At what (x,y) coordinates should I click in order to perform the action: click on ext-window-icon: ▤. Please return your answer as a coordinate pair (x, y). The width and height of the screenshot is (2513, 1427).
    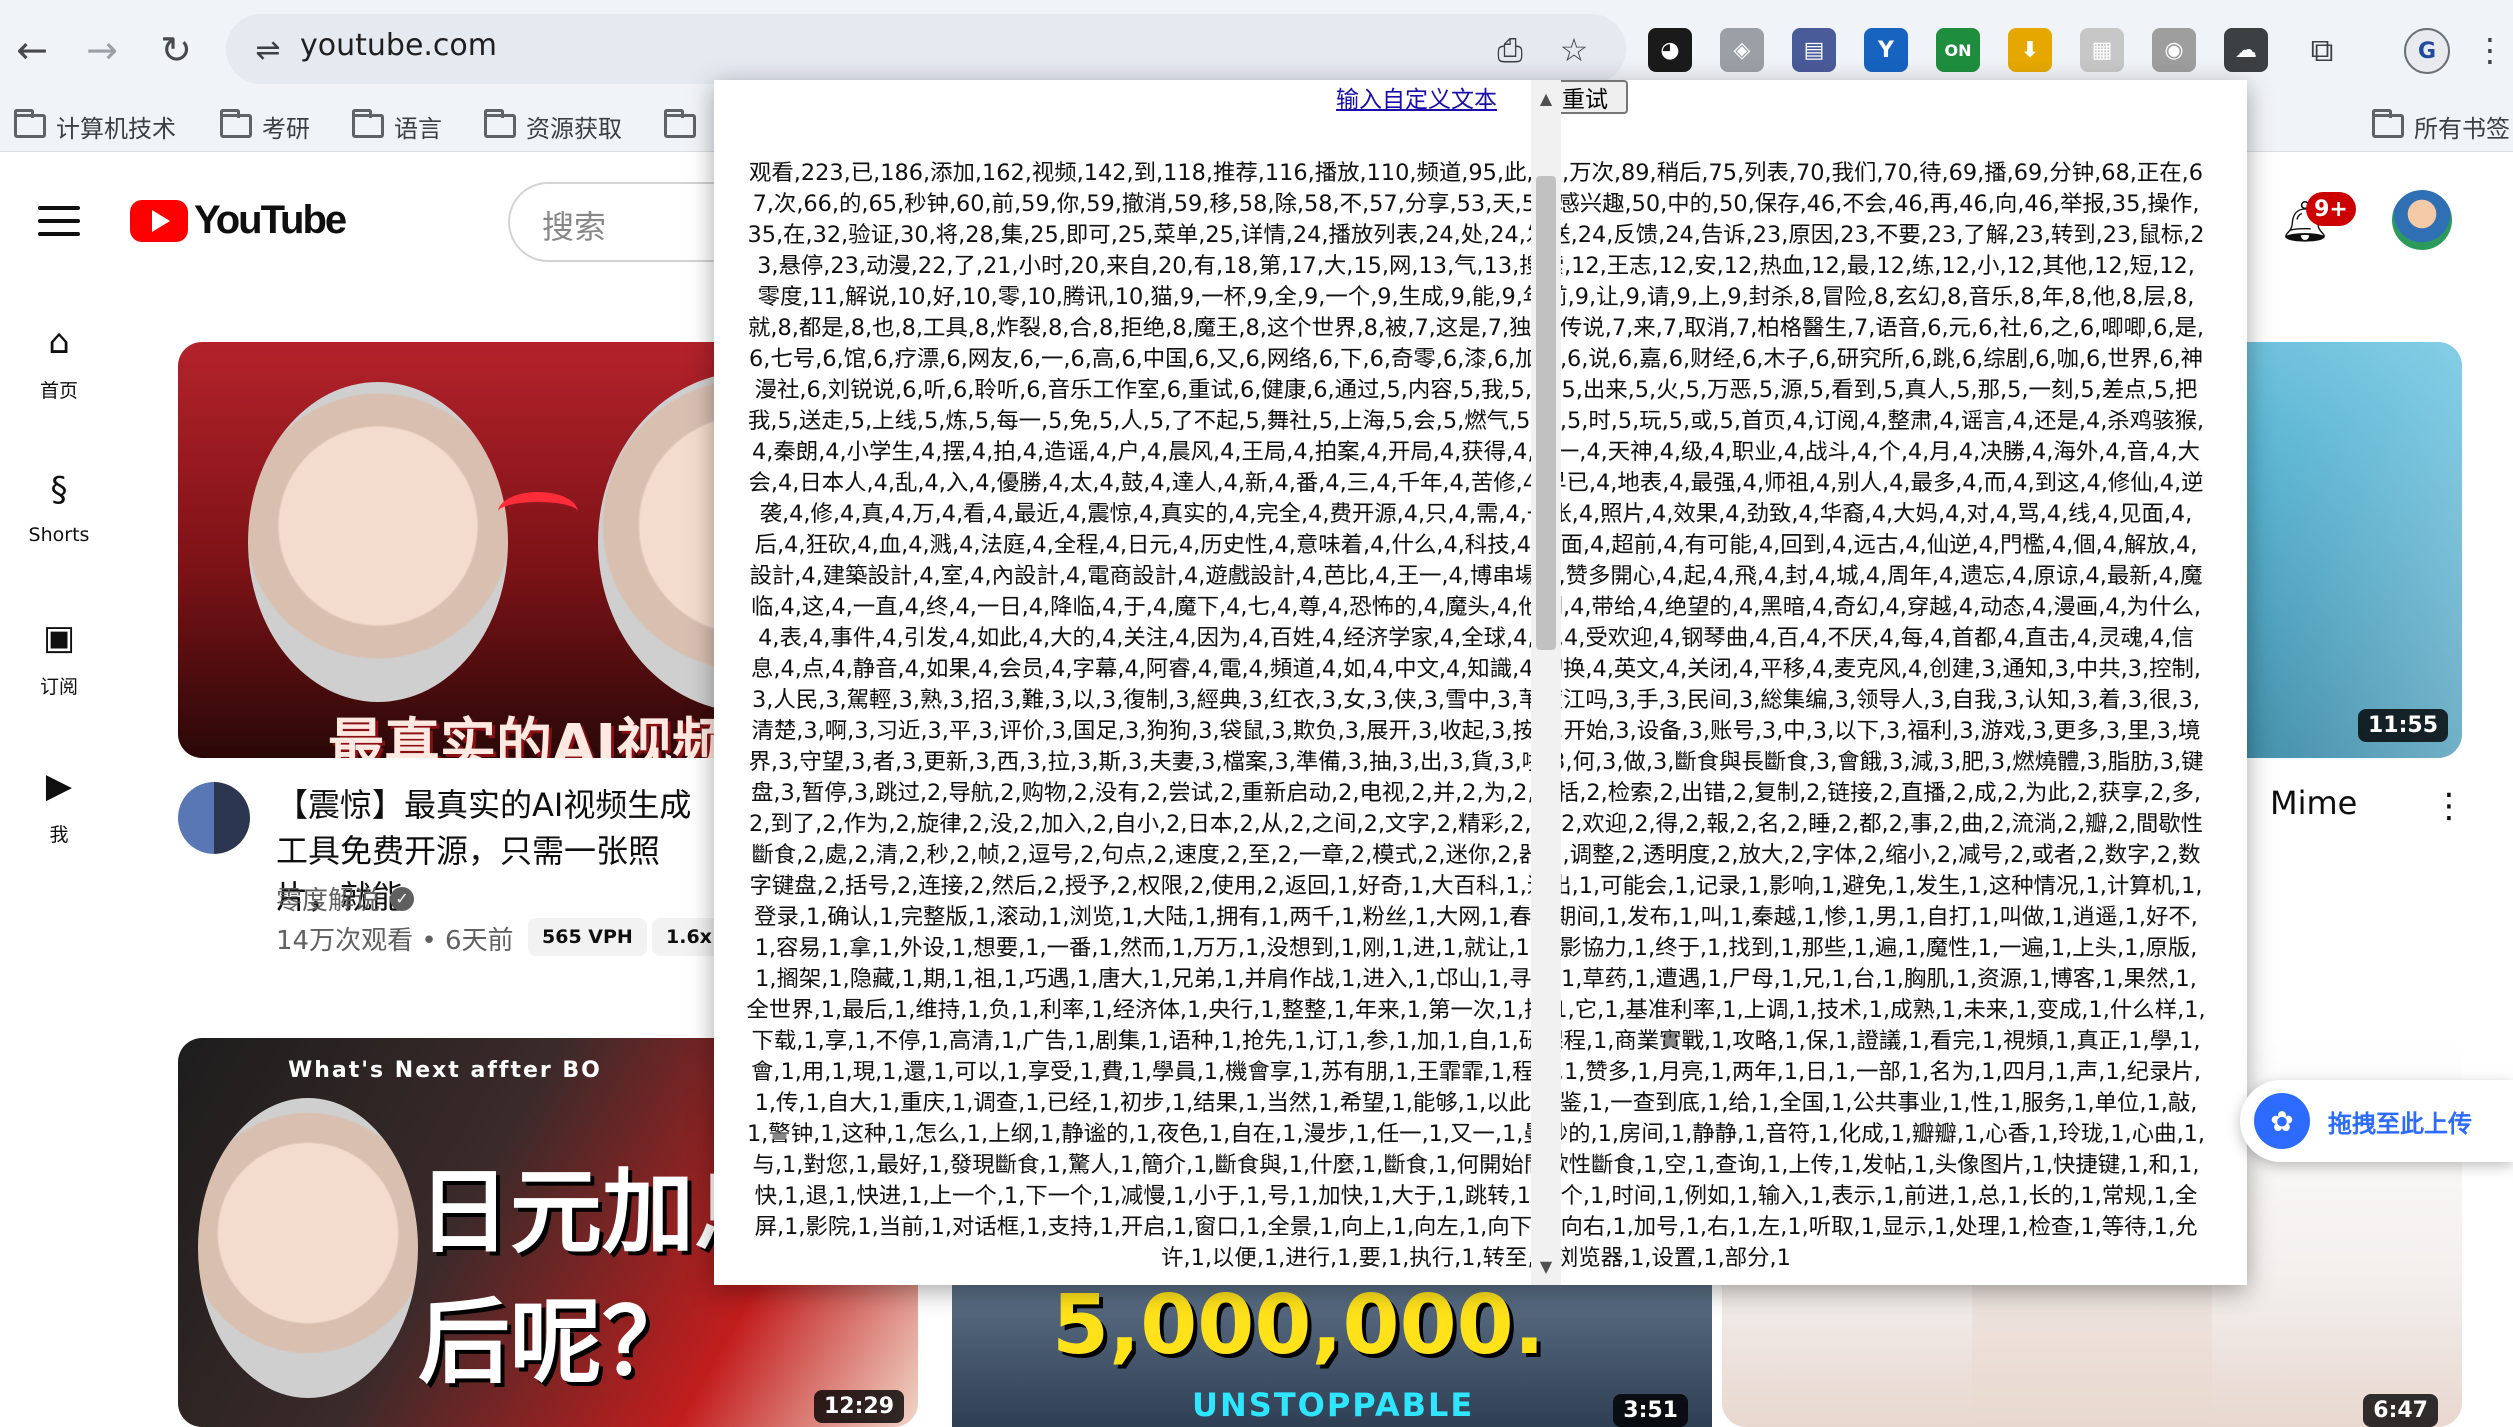
    Looking at the image, I should click on (1814, 50).